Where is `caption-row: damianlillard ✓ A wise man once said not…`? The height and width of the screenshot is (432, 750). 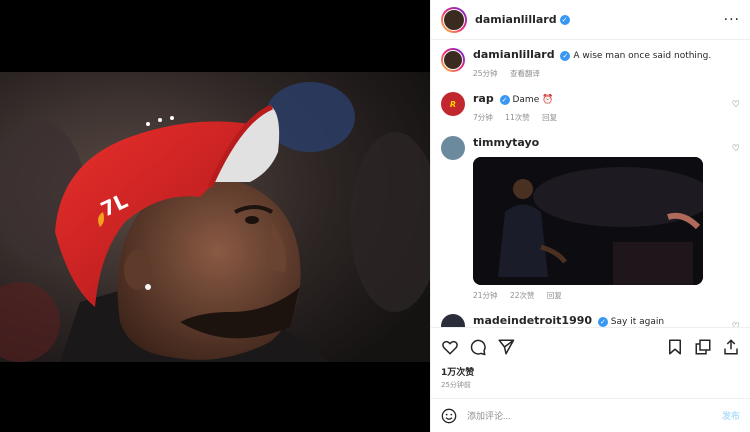
caption-row: damianlillard ✓ A wise man once said not… is located at coordinates (590, 64).